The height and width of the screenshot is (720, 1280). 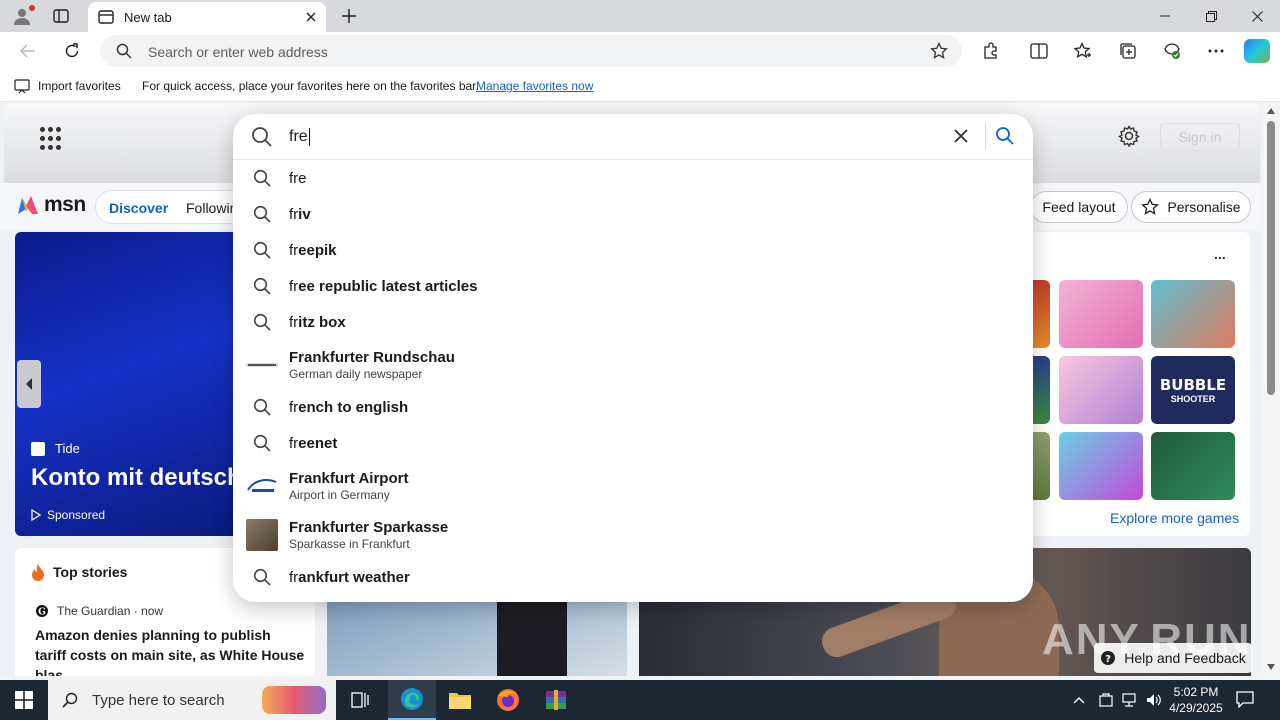 What do you see at coordinates (349, 16) in the screenshot?
I see `new-tab-plus-icon` at bounding box center [349, 16].